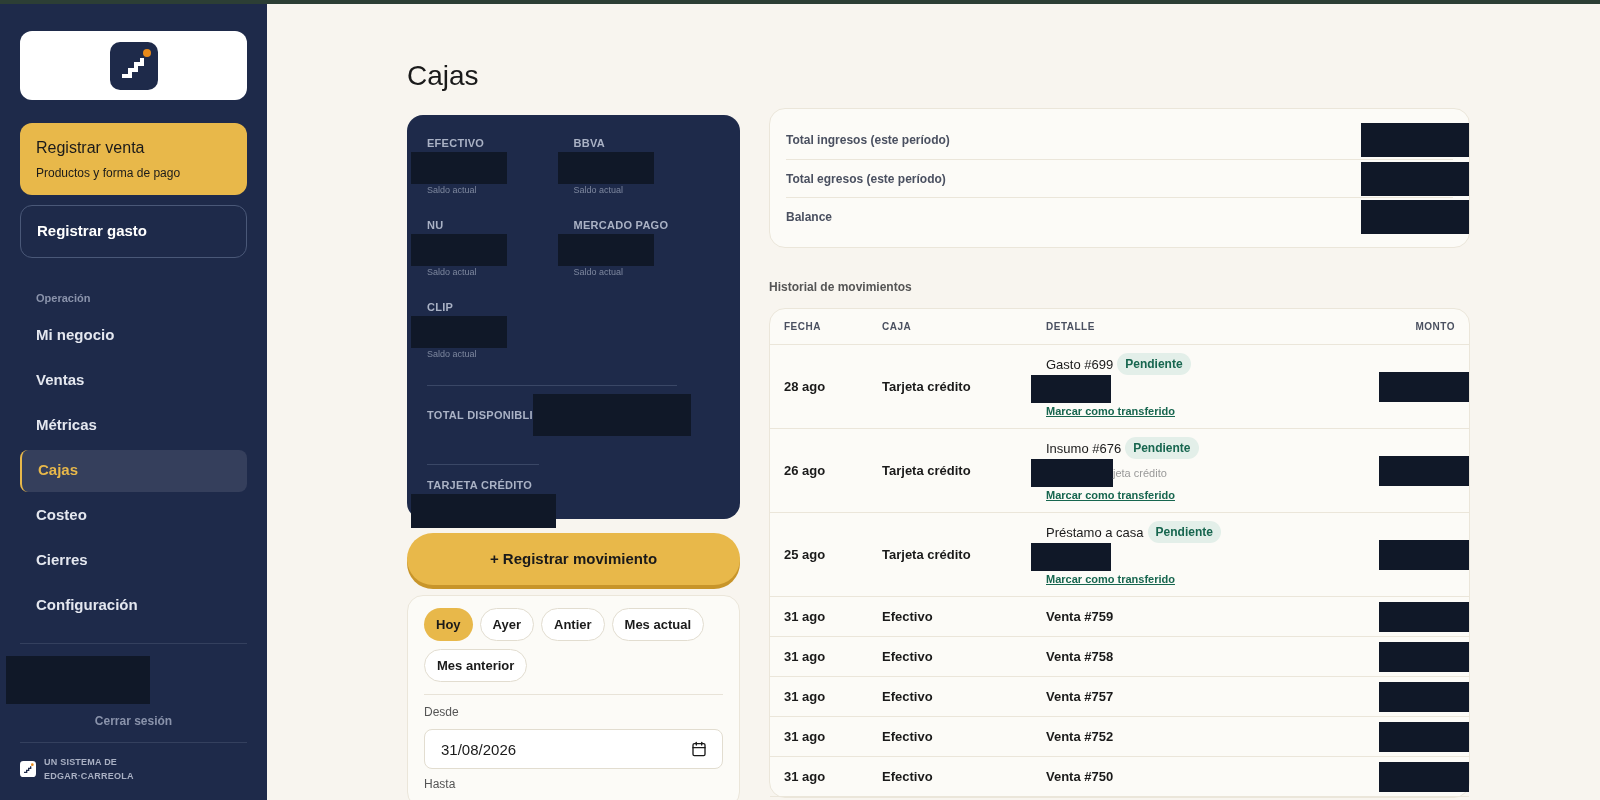 The height and width of the screenshot is (800, 1600). What do you see at coordinates (133, 470) in the screenshot?
I see `nav-item: Cajas` at bounding box center [133, 470].